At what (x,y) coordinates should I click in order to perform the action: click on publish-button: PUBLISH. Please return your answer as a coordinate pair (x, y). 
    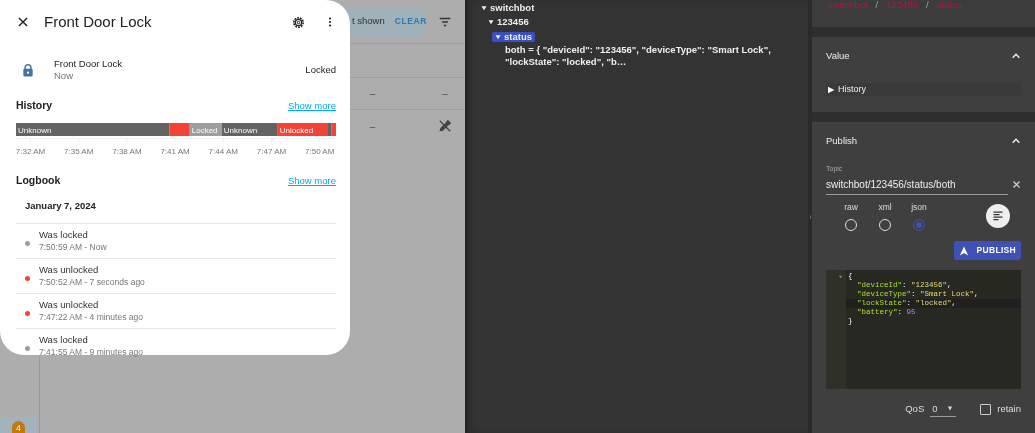
    Looking at the image, I should click on (987, 251).